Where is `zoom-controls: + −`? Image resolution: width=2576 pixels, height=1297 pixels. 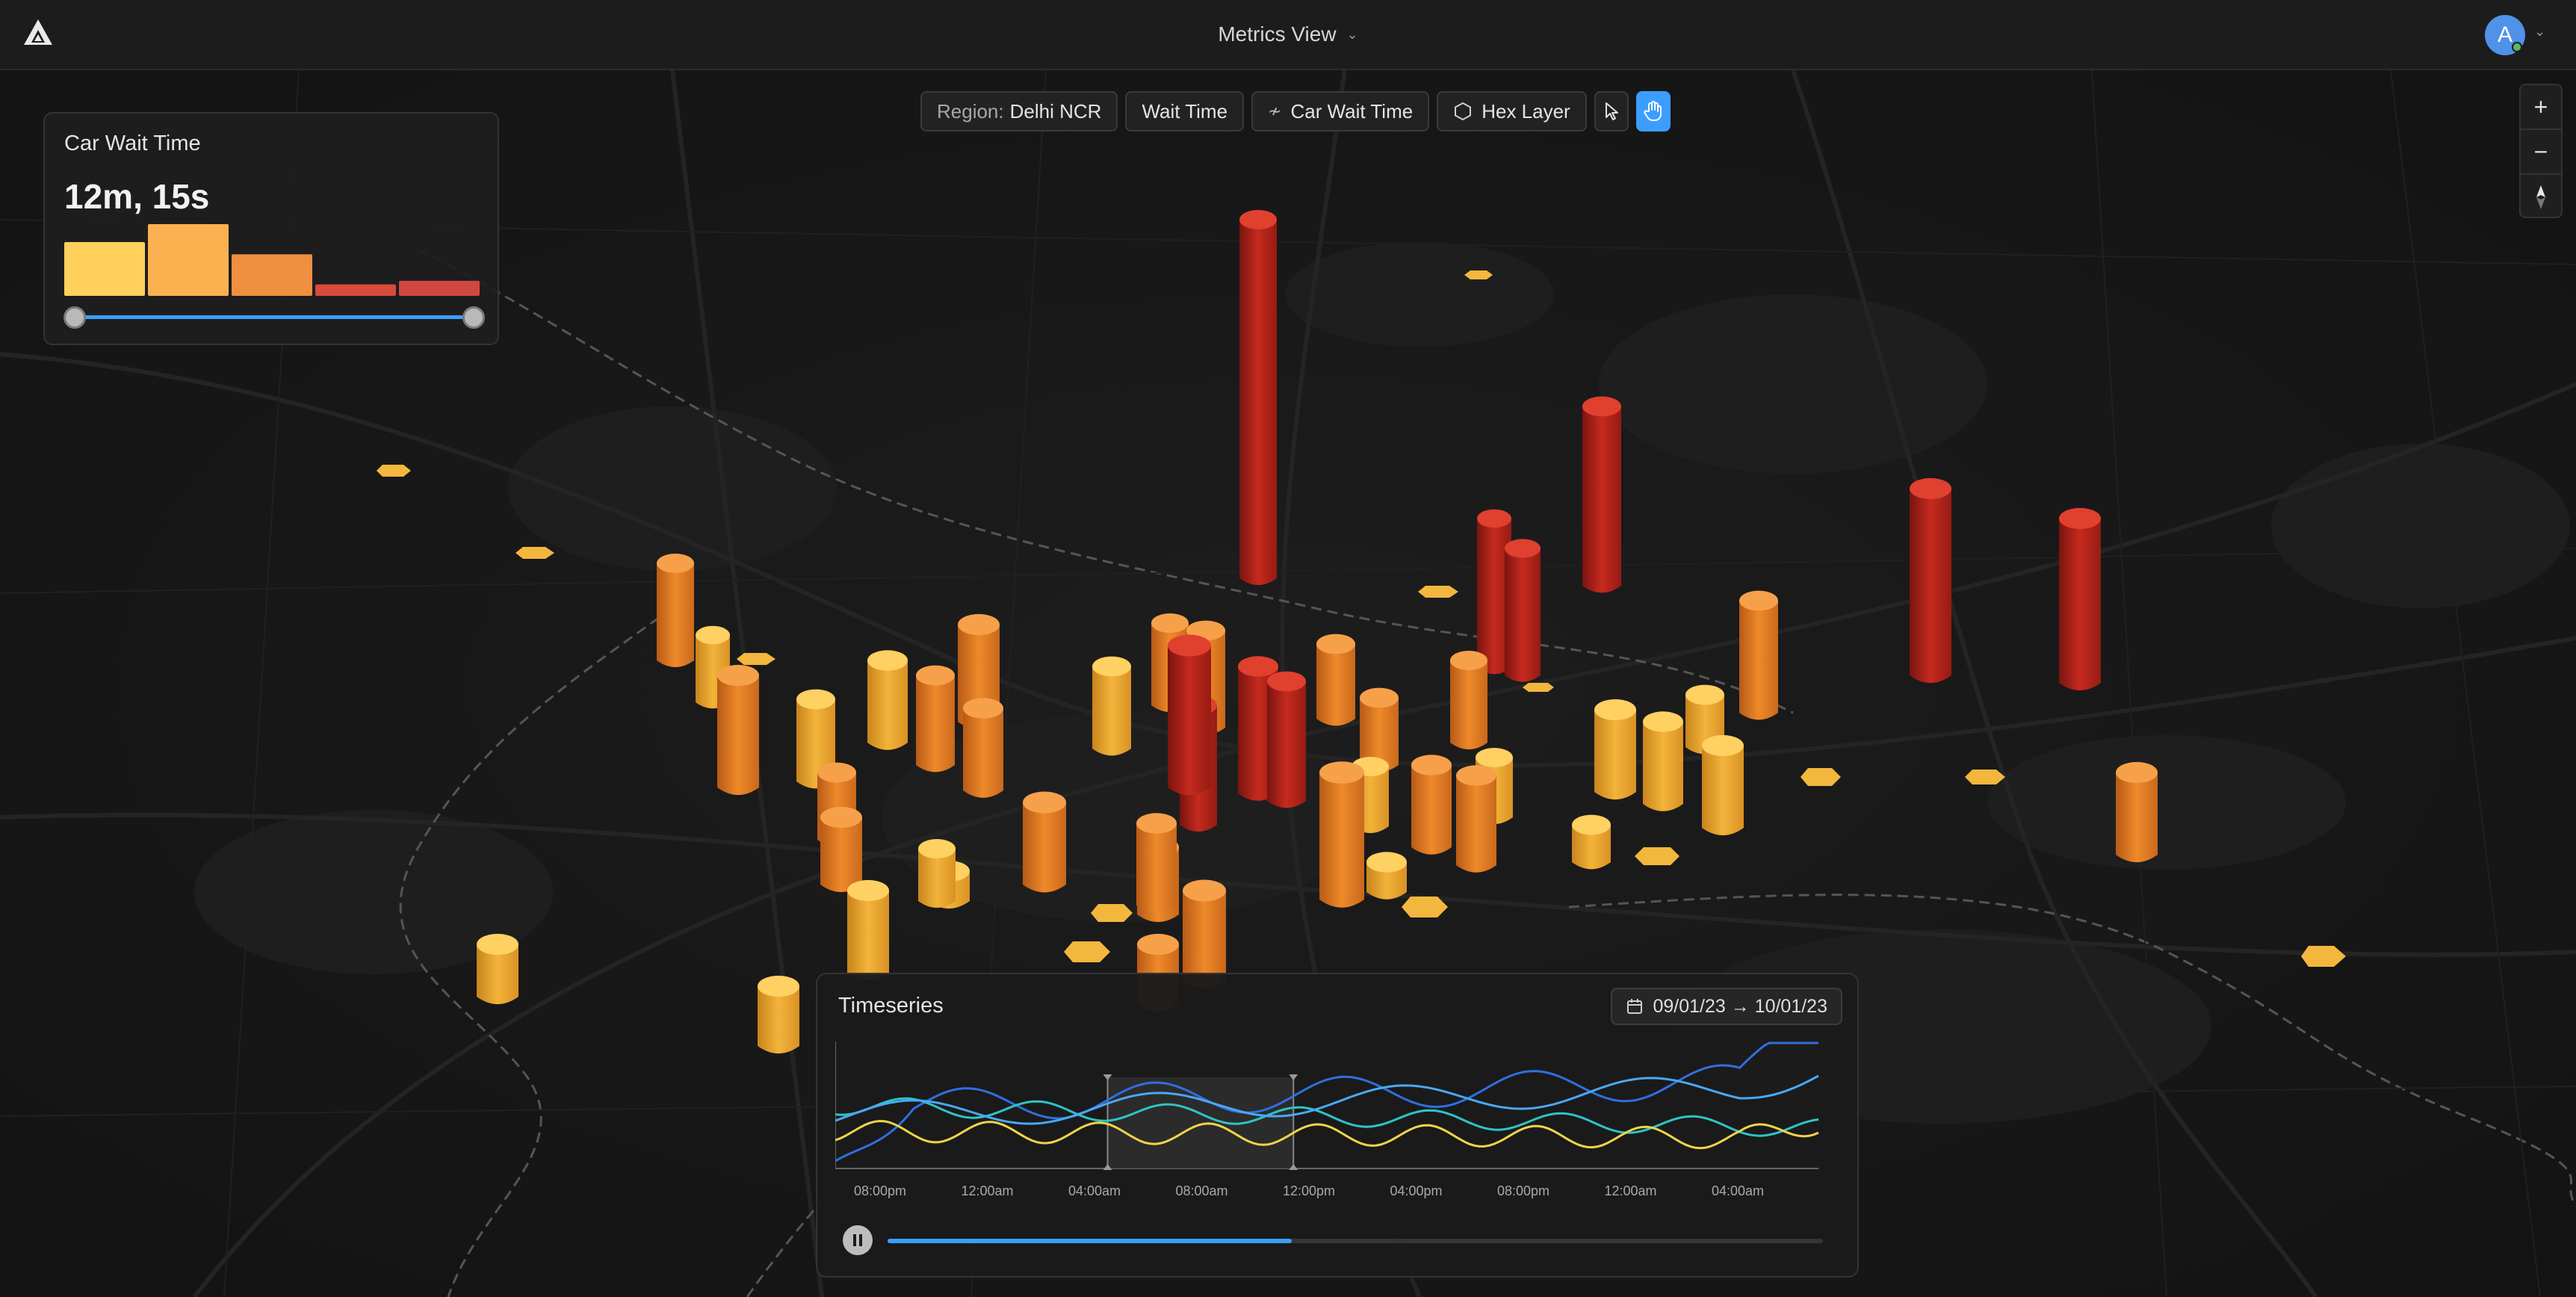
zoom-controls: + − is located at coordinates (2541, 151).